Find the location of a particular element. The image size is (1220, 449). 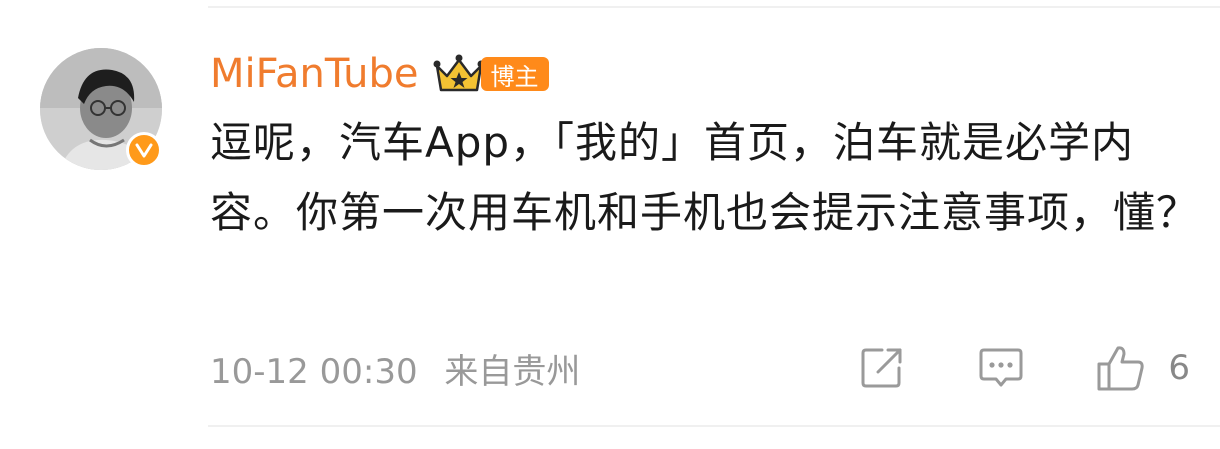

location-source: 来自贵州 is located at coordinates (512, 371).